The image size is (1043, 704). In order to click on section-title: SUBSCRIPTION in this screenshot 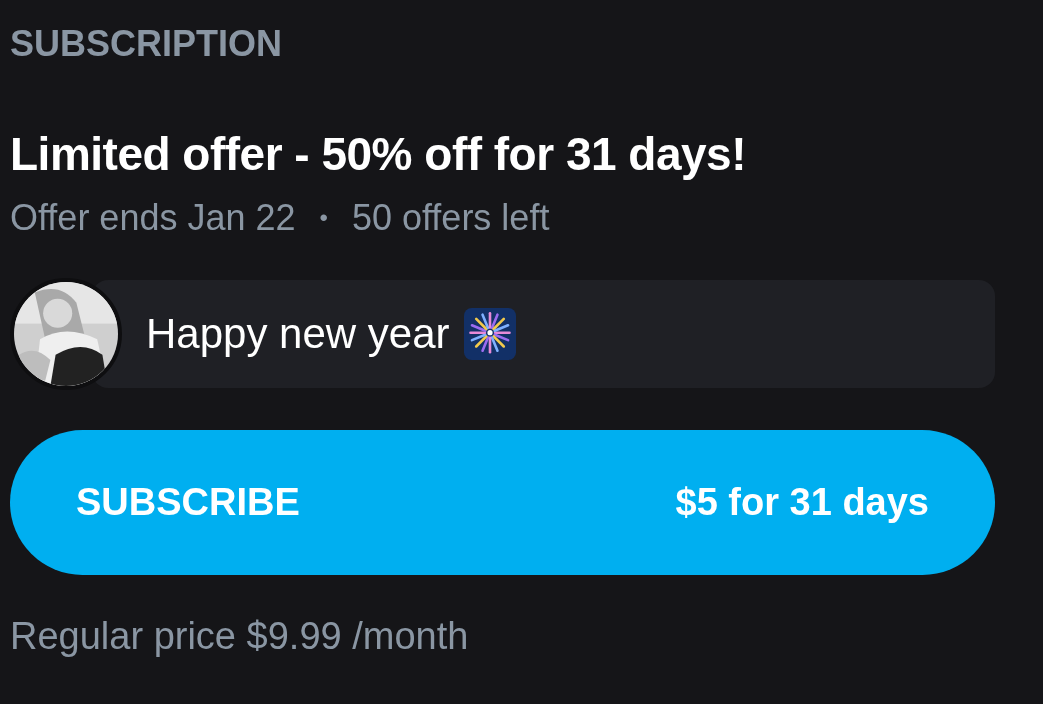, I will do `click(147, 44)`.